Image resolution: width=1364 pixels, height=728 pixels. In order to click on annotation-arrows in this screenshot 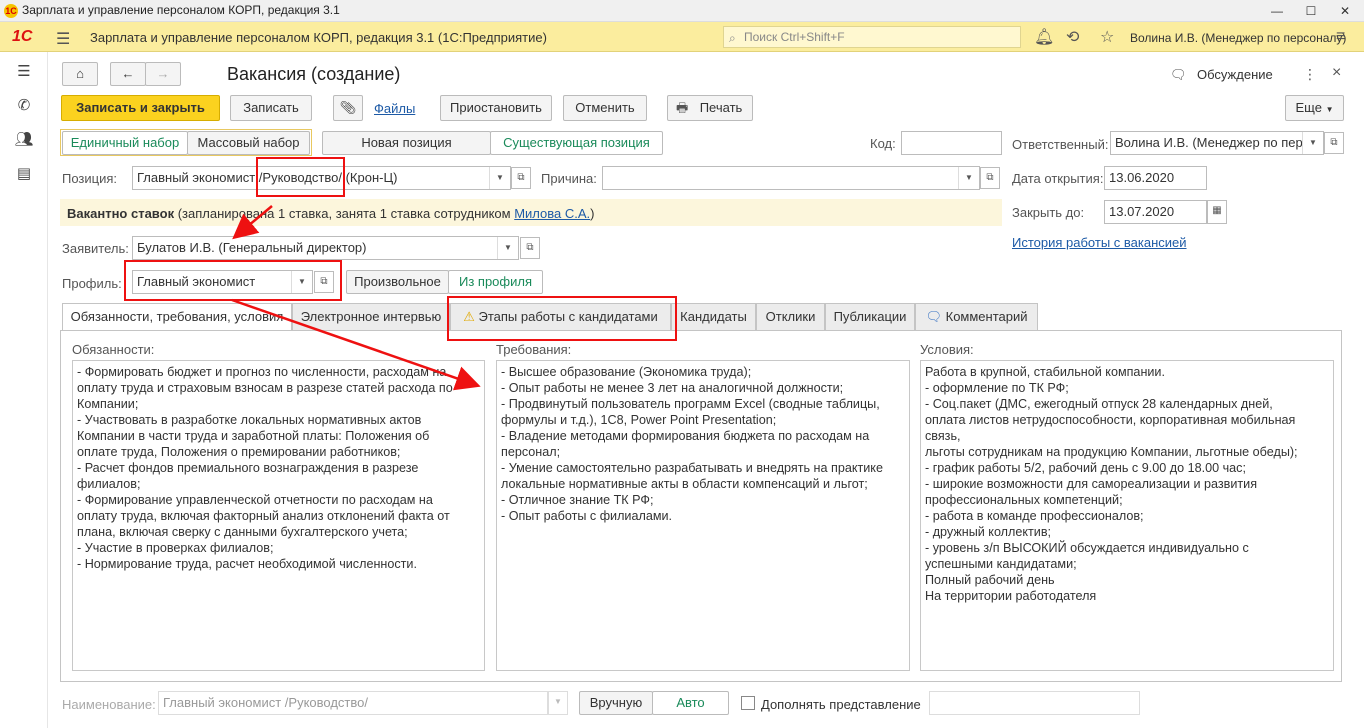, I will do `click(356, 298)`.